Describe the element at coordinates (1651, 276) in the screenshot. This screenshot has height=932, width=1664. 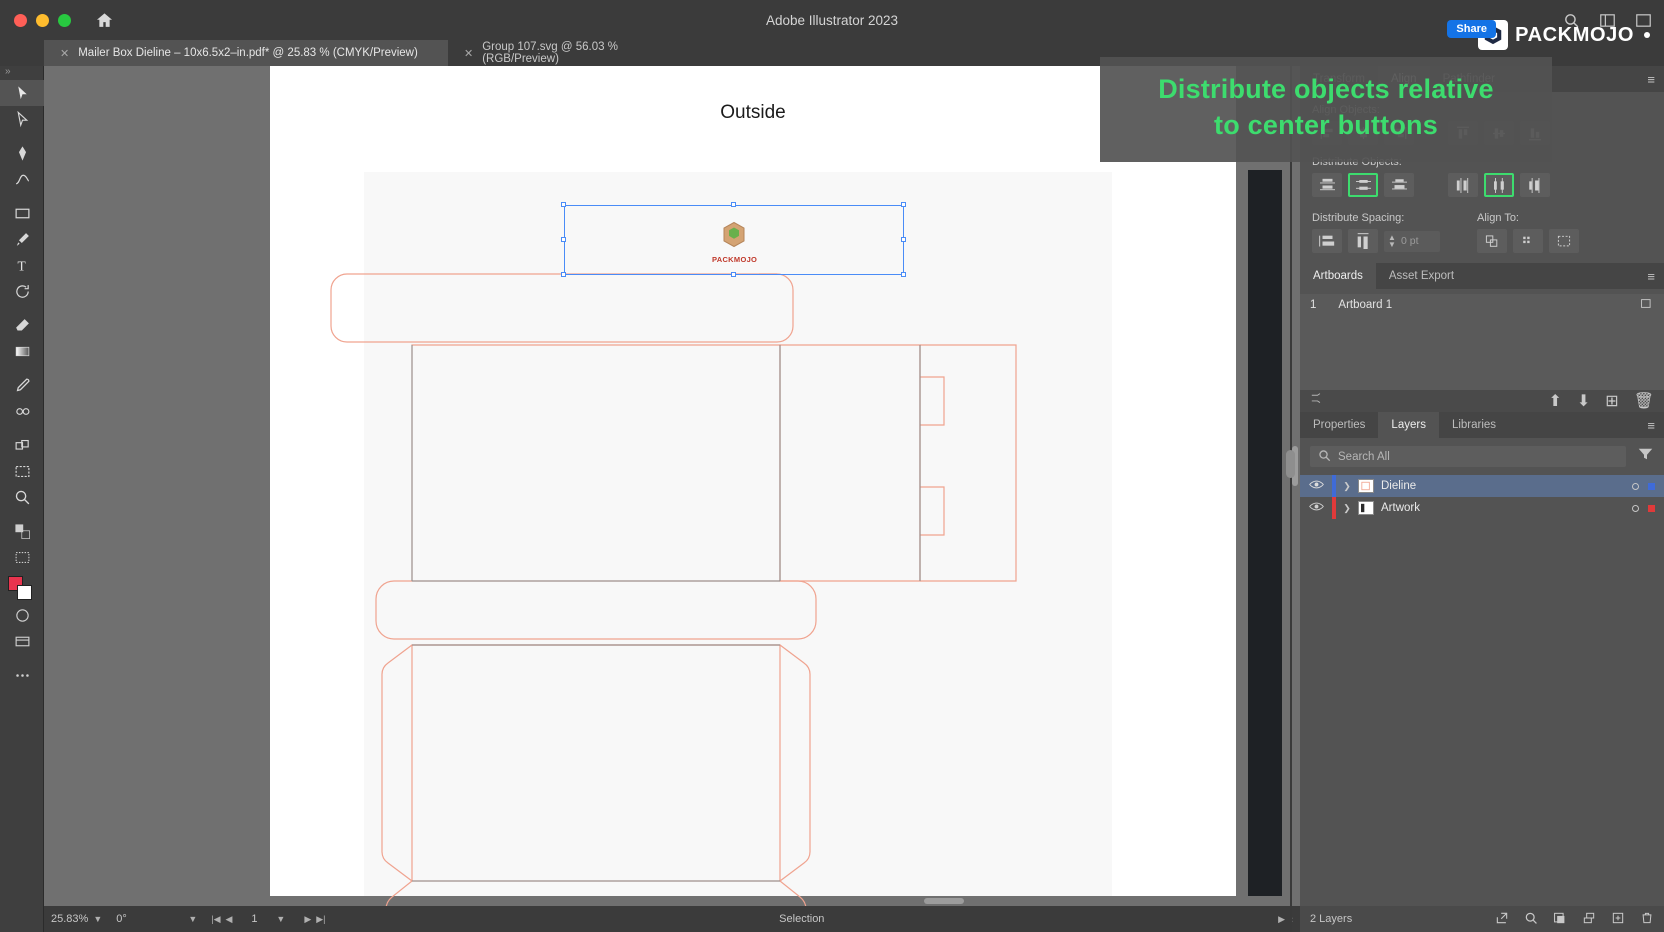
I see `artboards-panel-menu-icon: ≡` at that location.